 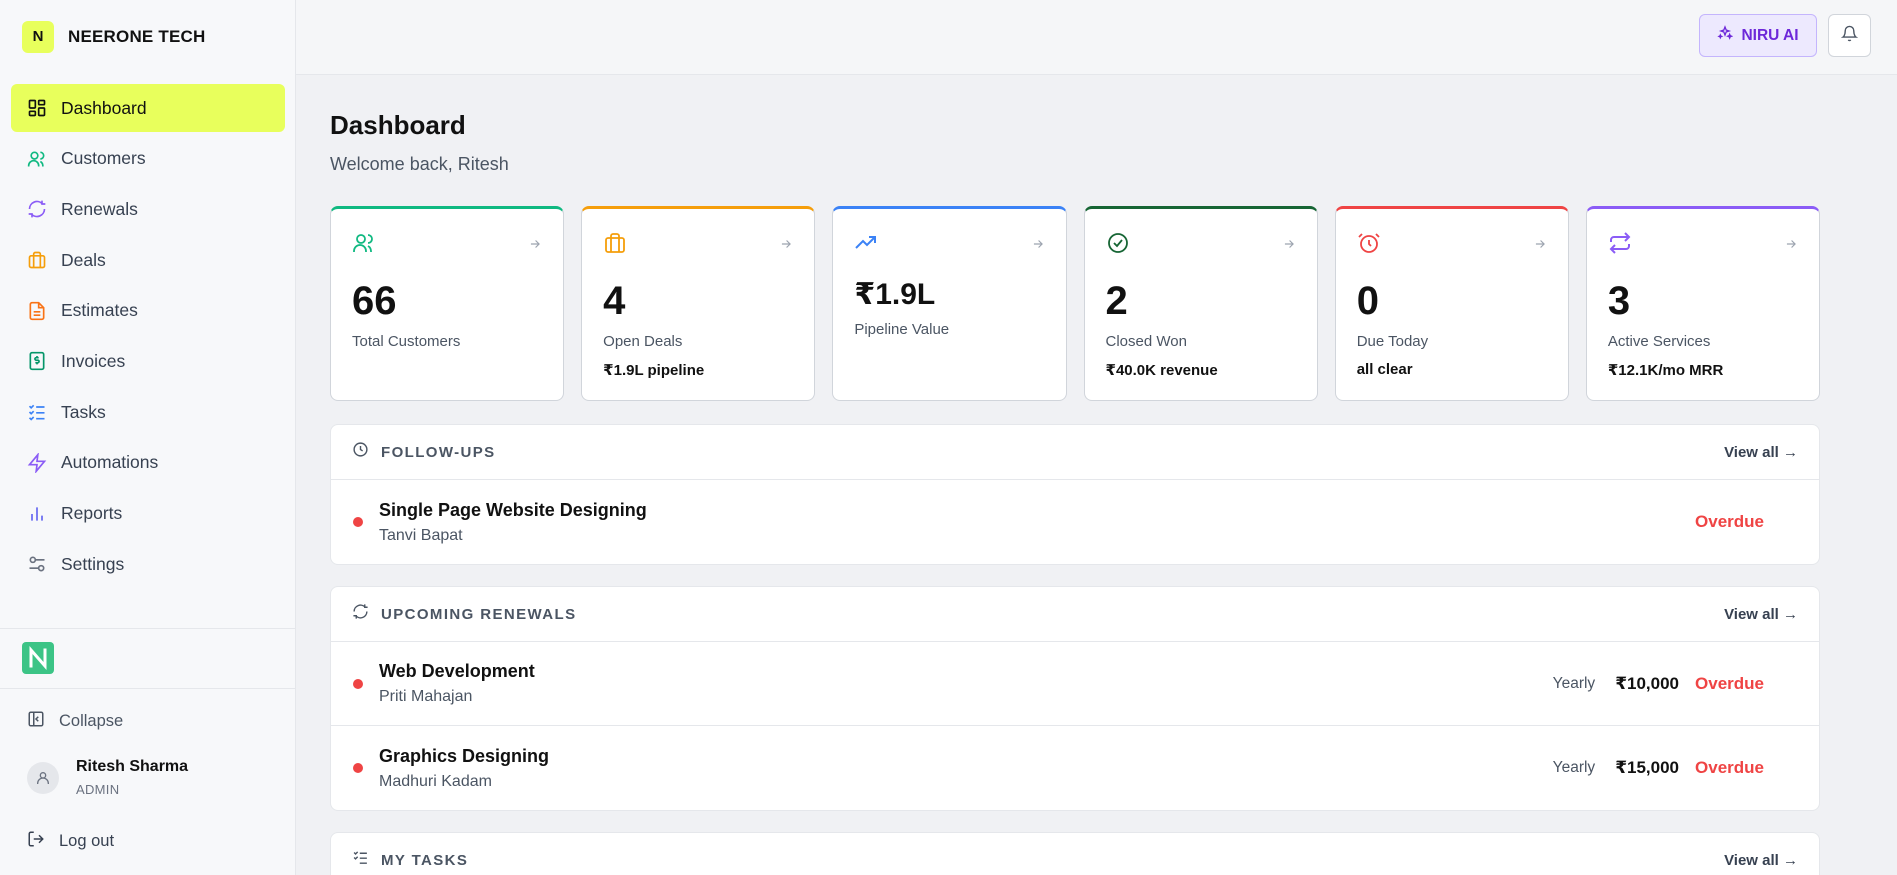 What do you see at coordinates (1665, 370) in the screenshot?
I see `stat-subtext: ₹12.1K/mo MRR` at bounding box center [1665, 370].